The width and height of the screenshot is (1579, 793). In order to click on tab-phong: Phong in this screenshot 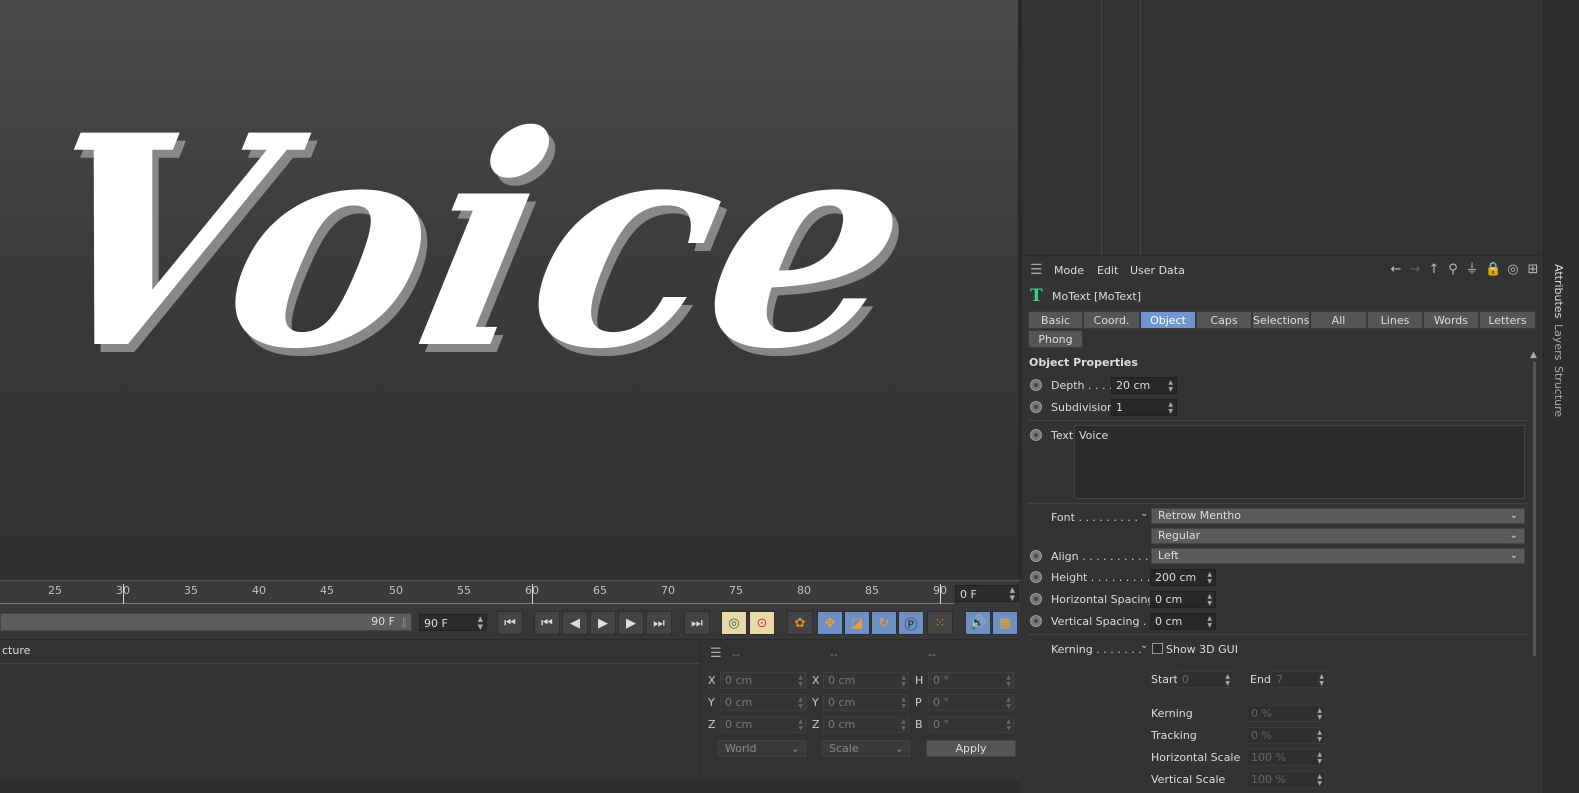, I will do `click(1055, 339)`.